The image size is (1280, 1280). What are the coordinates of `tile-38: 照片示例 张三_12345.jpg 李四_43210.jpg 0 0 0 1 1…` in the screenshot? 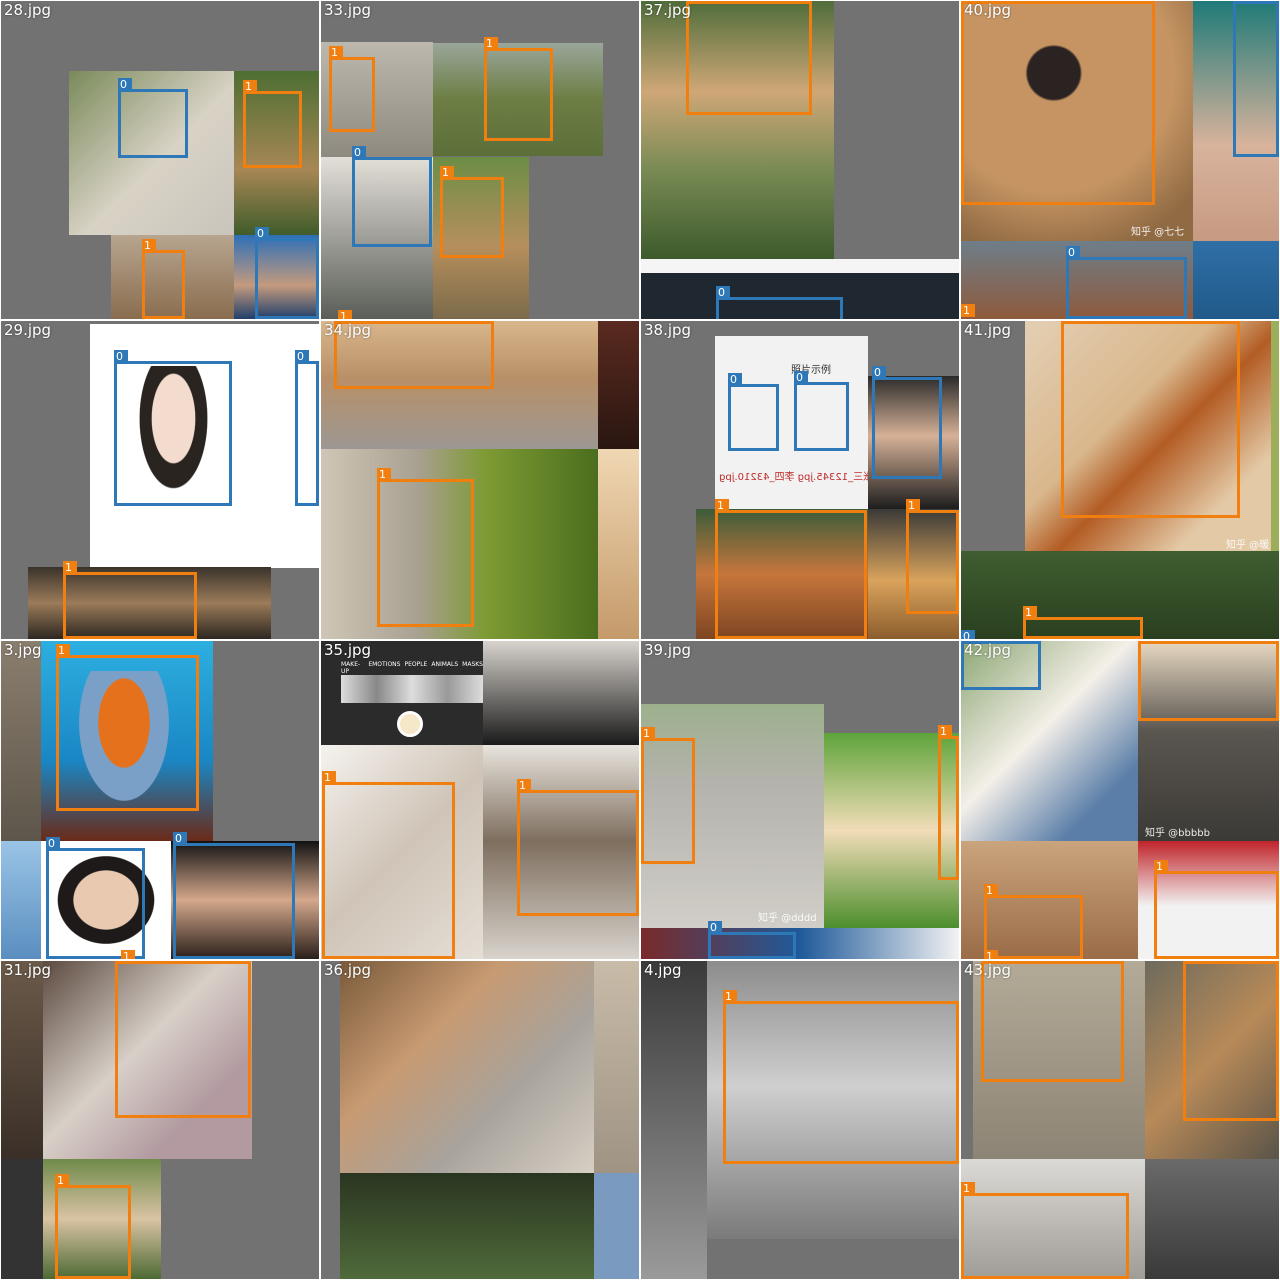 It's located at (800, 480).